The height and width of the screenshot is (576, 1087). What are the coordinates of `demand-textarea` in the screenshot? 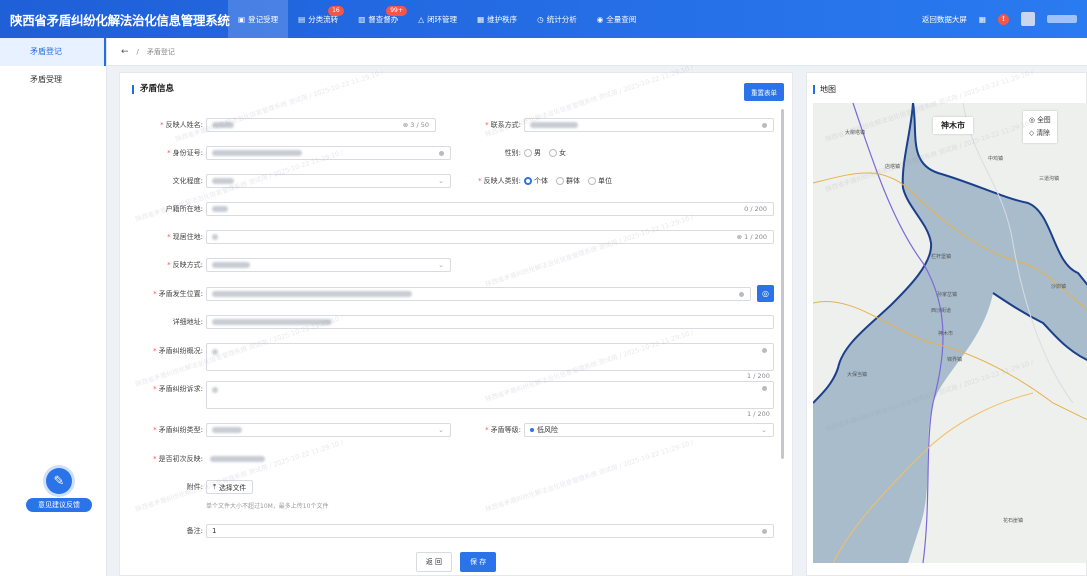 It's located at (490, 395).